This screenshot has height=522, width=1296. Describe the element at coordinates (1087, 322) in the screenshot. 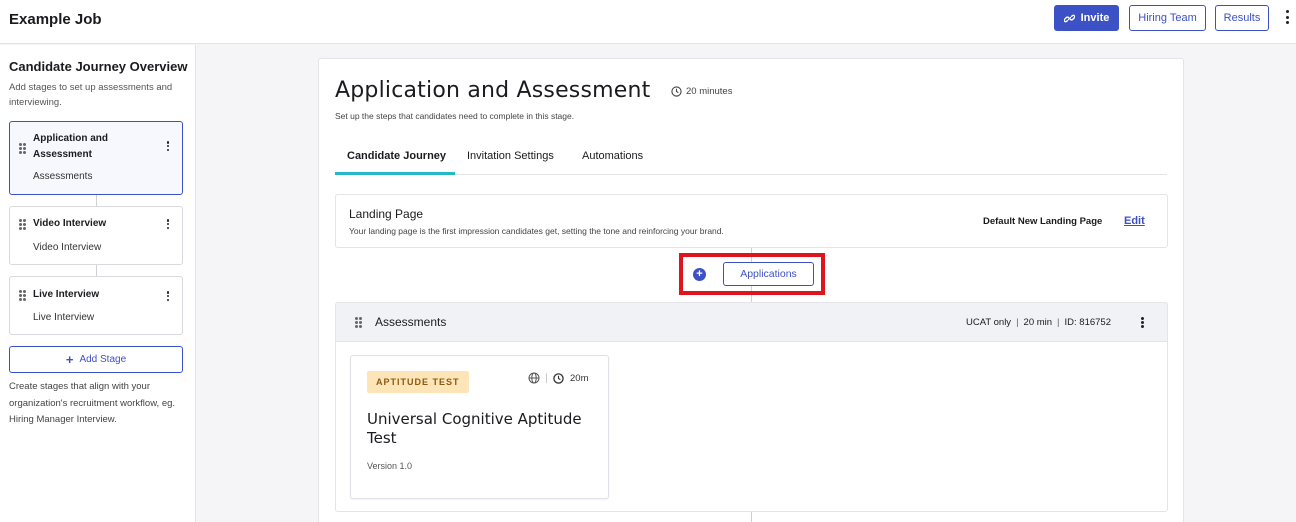

I see `meta-id: ID: 816752` at that location.